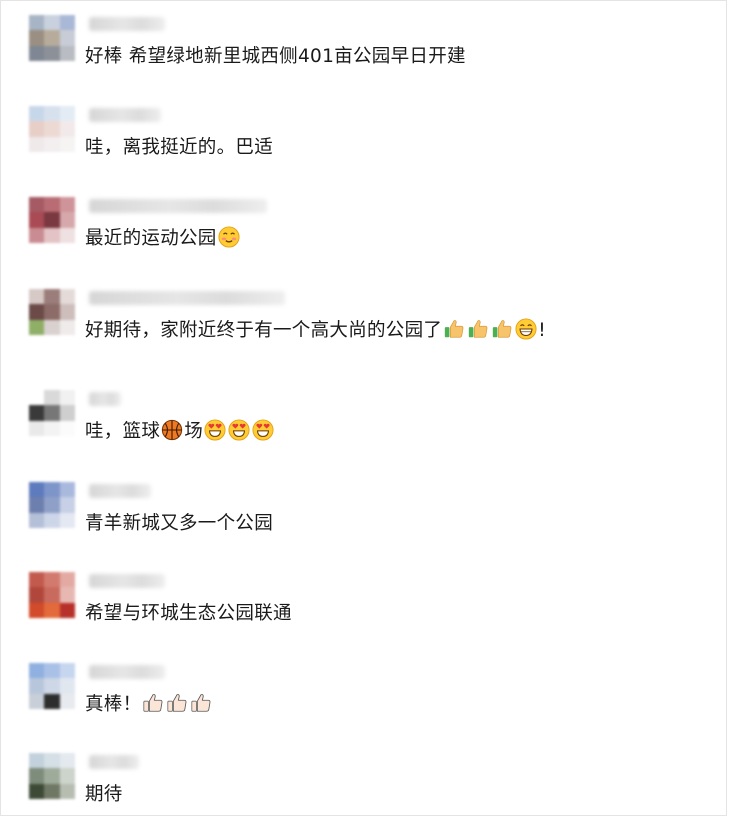 The width and height of the screenshot is (729, 818). I want to click on comment-item: 哇，离我挺近的。巴适, so click(365, 136).